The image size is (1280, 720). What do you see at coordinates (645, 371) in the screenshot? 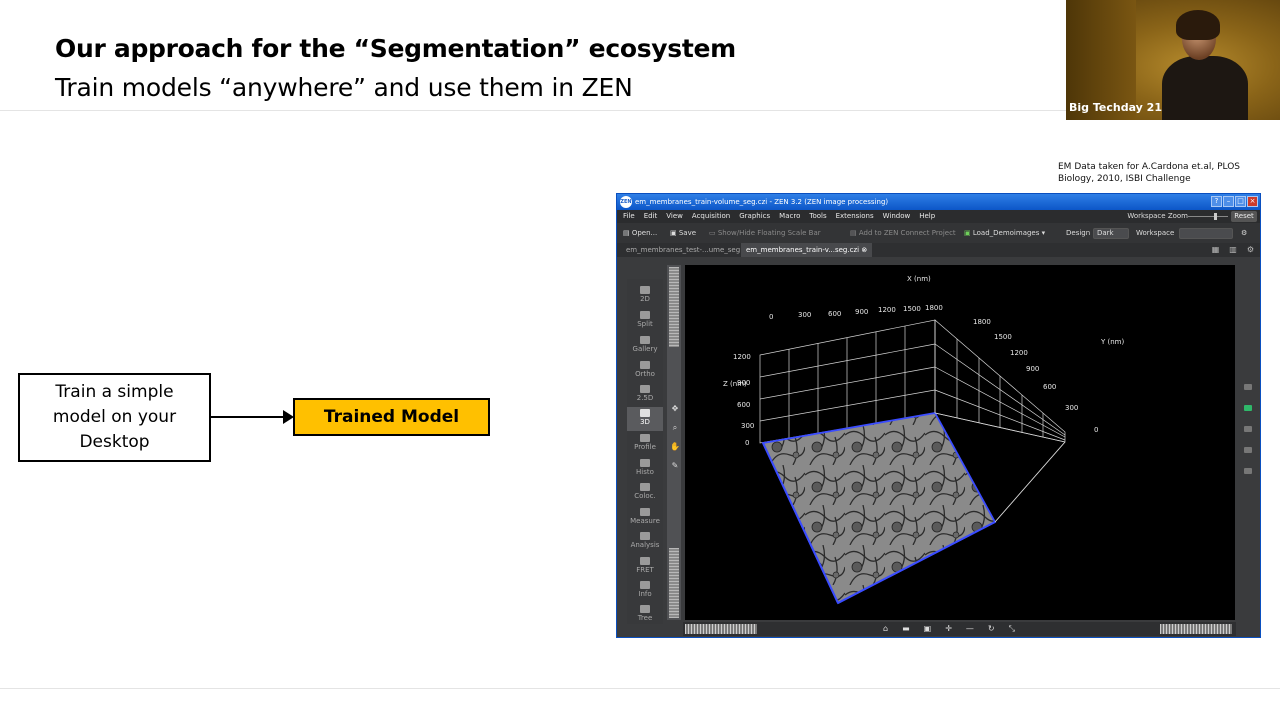
I see `view-ortho: Ortho` at bounding box center [645, 371].